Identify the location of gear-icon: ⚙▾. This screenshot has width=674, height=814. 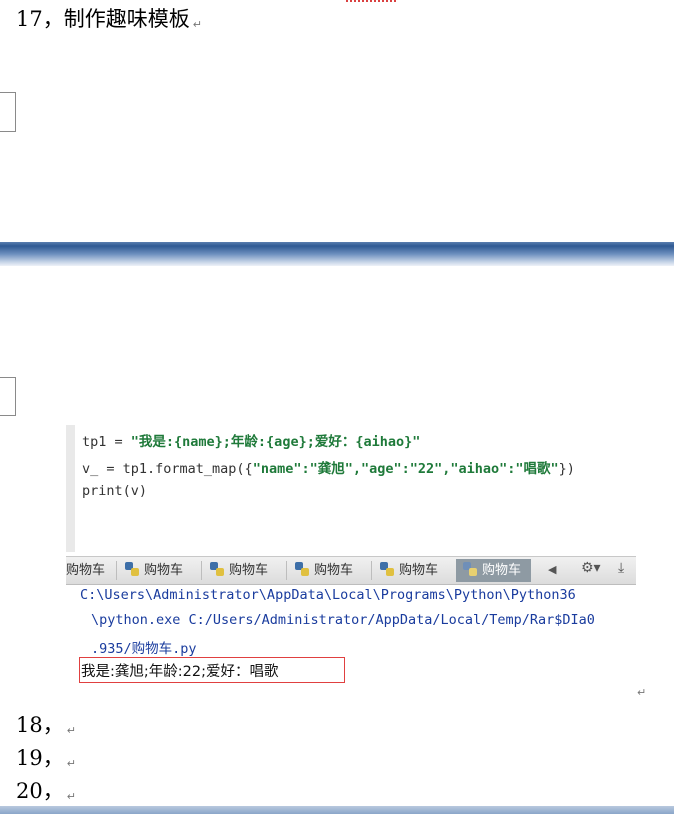
(591, 568).